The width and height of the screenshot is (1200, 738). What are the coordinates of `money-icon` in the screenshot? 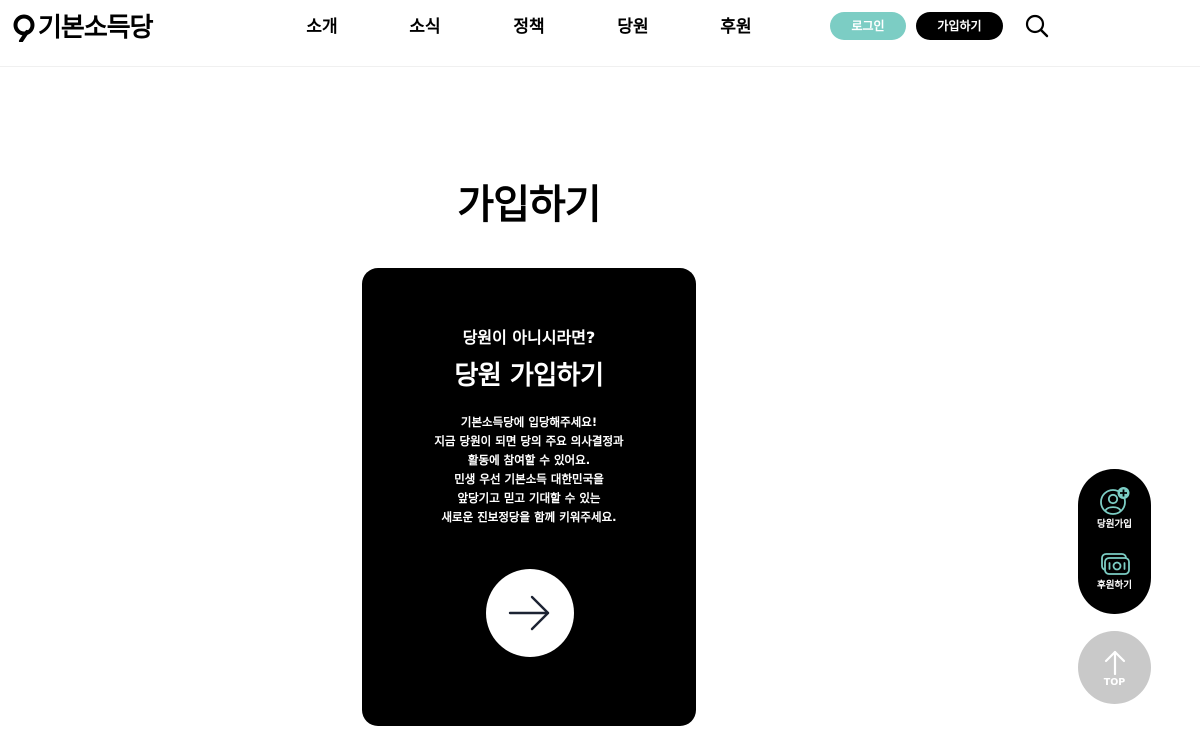 It's located at (1115, 564).